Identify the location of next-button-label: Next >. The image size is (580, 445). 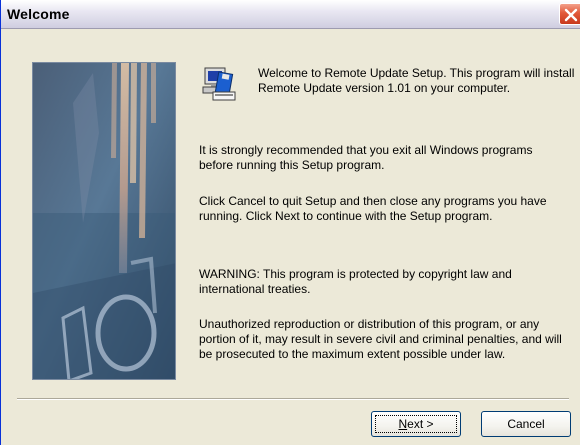
(416, 424).